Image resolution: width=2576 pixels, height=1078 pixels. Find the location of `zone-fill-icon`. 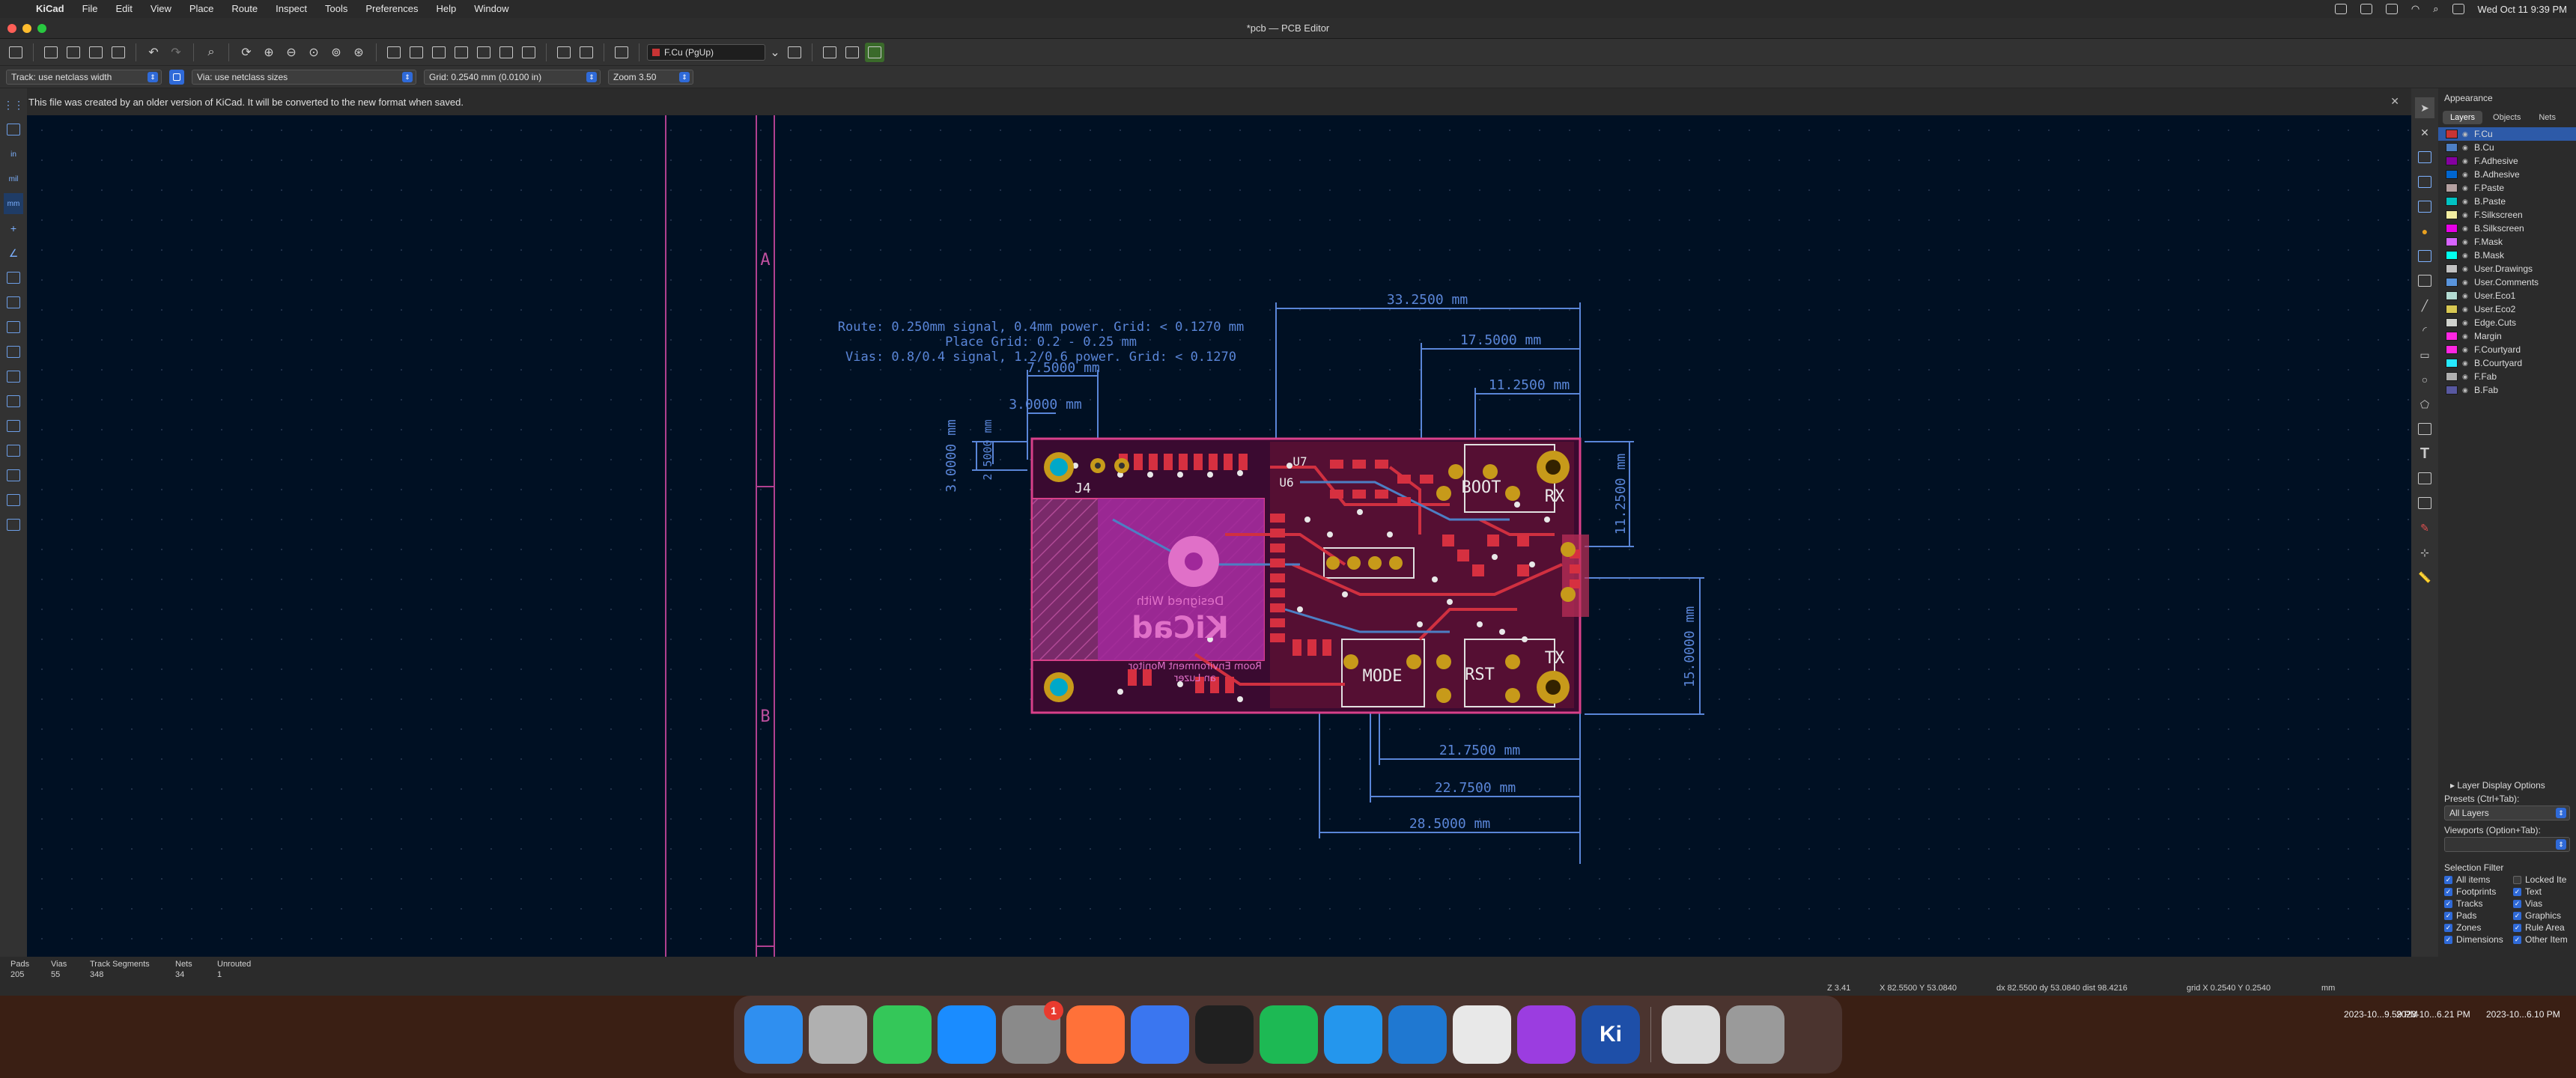

zone-fill-icon is located at coordinates (13, 327).